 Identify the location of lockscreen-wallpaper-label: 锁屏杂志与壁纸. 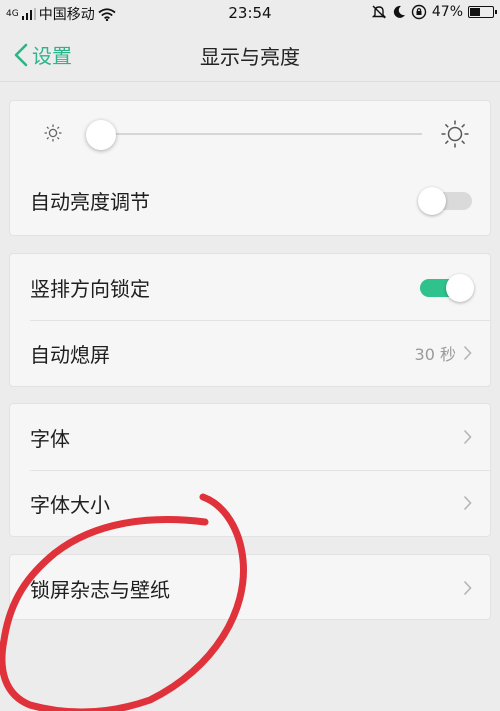
(100, 589).